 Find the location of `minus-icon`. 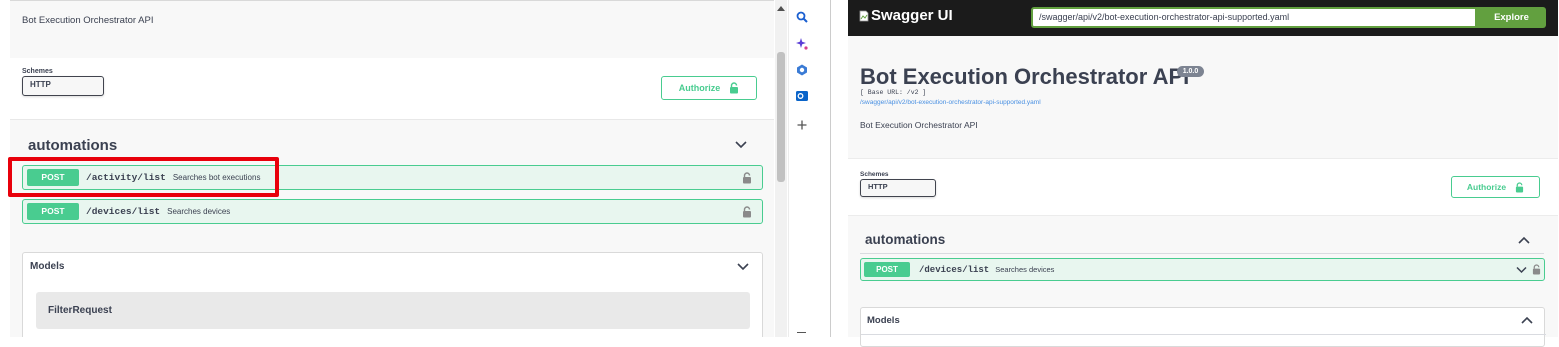

minus-icon is located at coordinates (801, 332).